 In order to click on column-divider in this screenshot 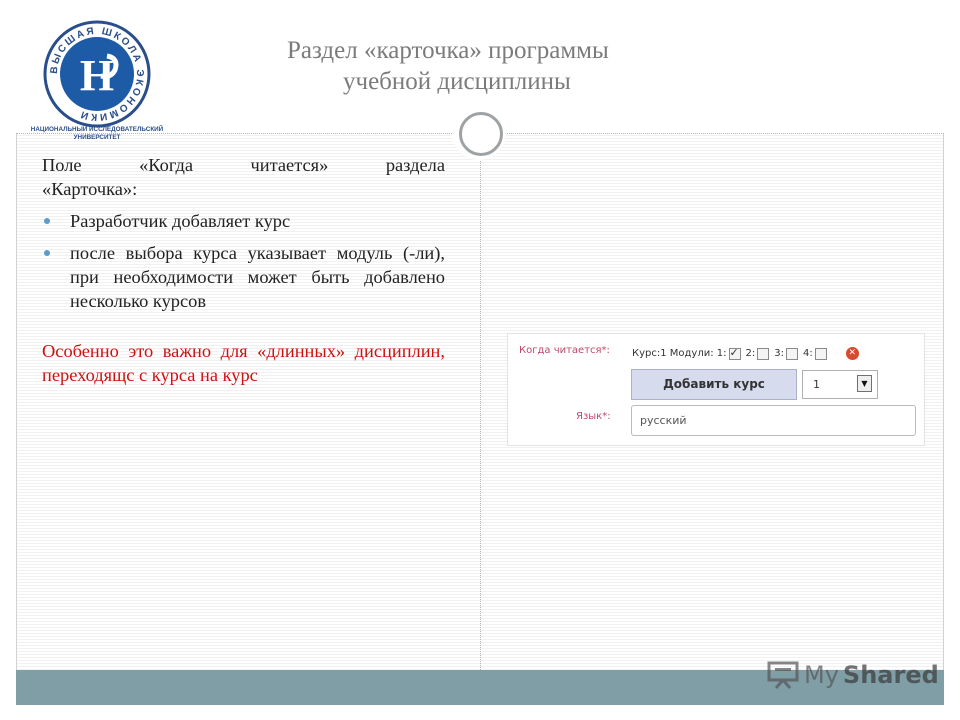, I will do `click(480, 412)`.